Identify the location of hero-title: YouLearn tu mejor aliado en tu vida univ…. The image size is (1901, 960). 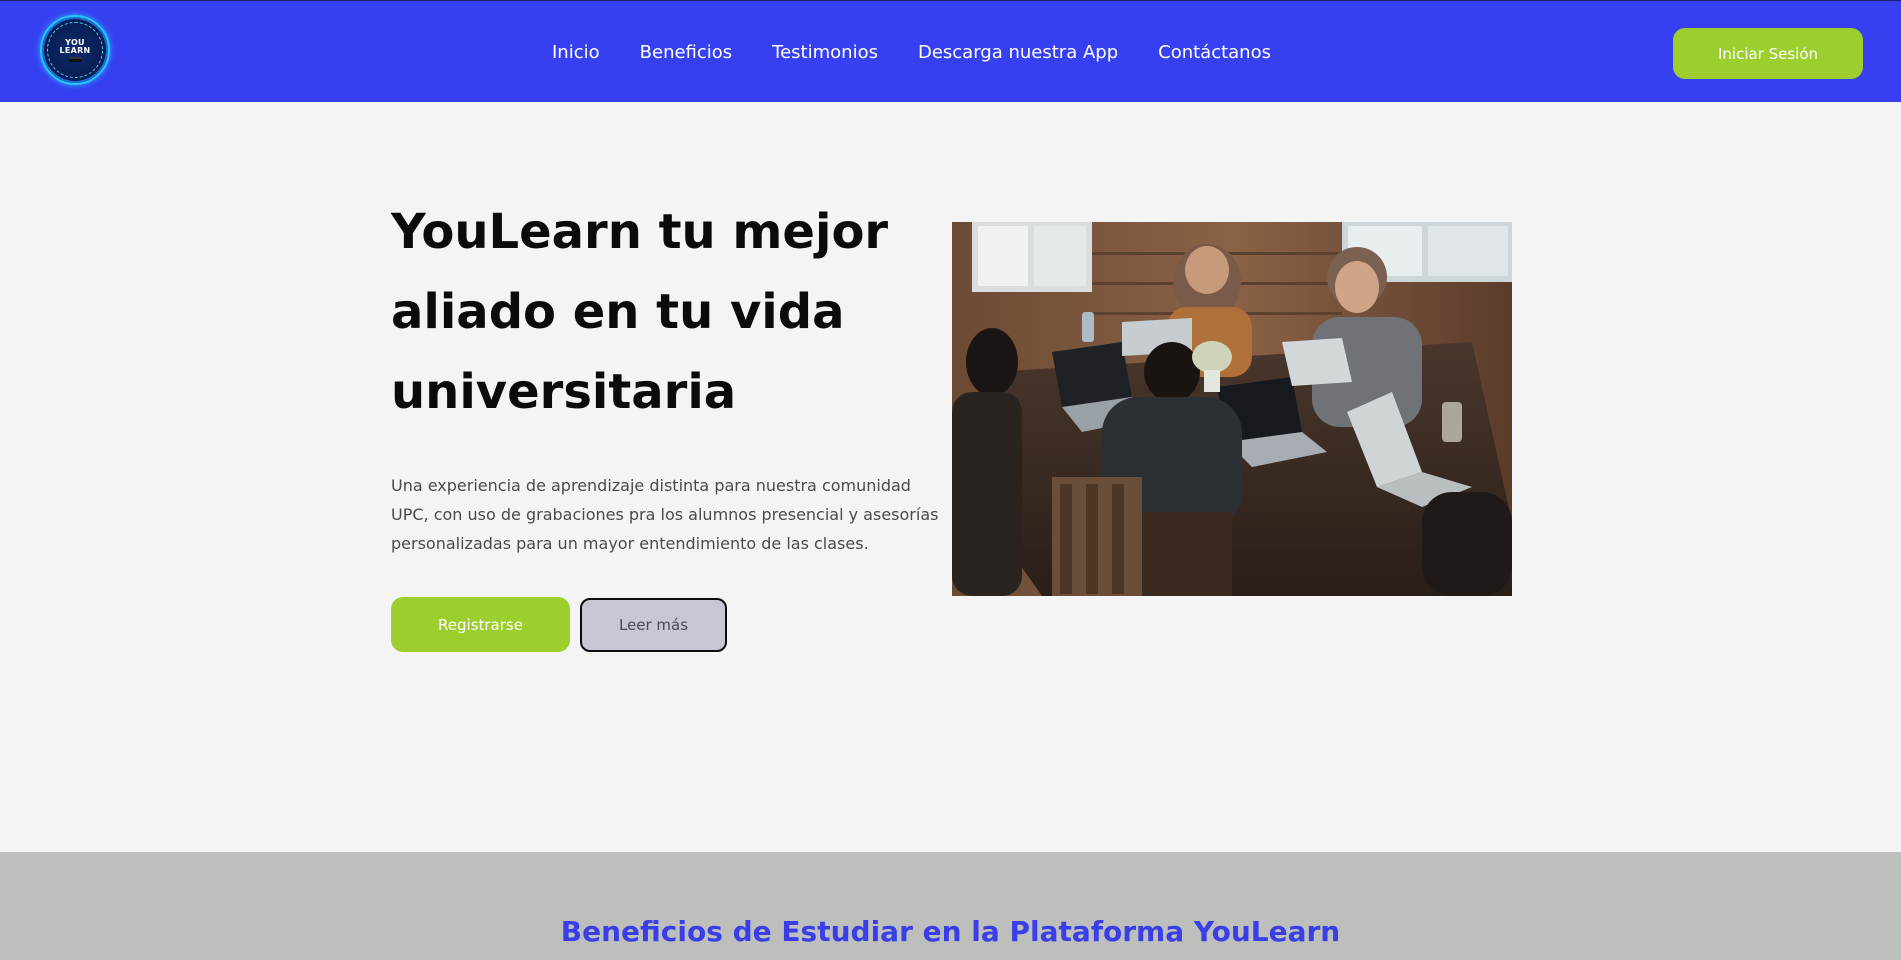
(640, 312).